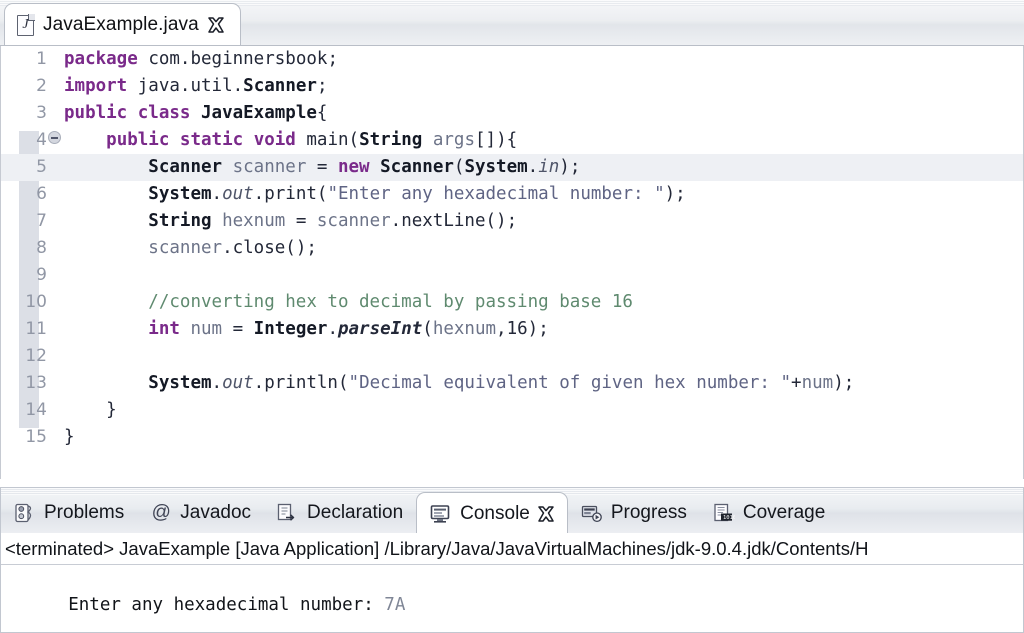  What do you see at coordinates (41, 113) in the screenshot?
I see `line-number-3: 3` at bounding box center [41, 113].